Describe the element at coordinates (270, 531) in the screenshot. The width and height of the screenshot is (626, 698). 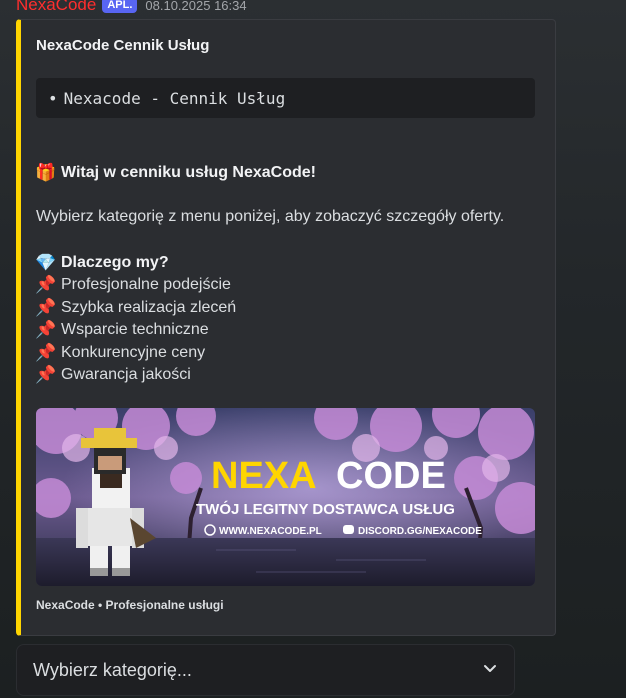
I see `svg-text: WWW.NEXACODE.PL` at that location.